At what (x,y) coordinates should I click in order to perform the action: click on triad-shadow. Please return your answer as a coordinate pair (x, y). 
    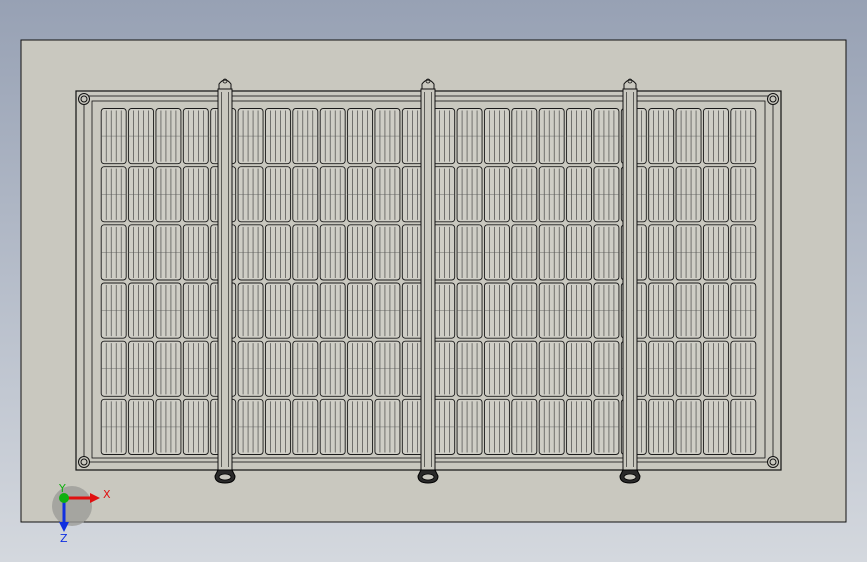
    Looking at the image, I should click on (72, 506).